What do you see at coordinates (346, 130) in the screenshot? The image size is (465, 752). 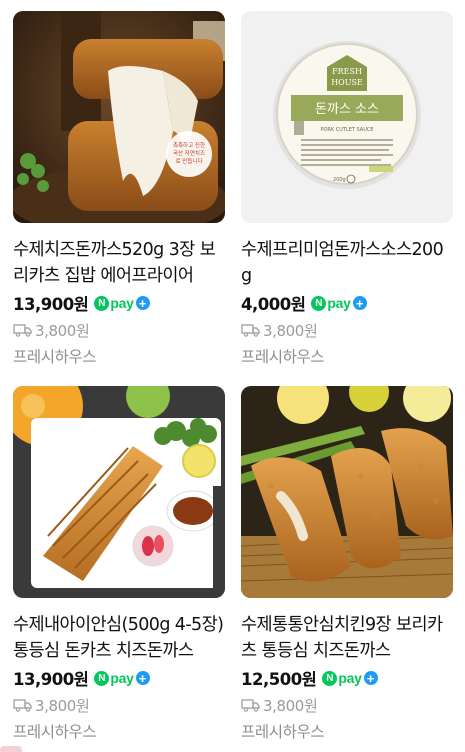 I see `sauce-subtitle: PORK CUTLET SAUCE` at bounding box center [346, 130].